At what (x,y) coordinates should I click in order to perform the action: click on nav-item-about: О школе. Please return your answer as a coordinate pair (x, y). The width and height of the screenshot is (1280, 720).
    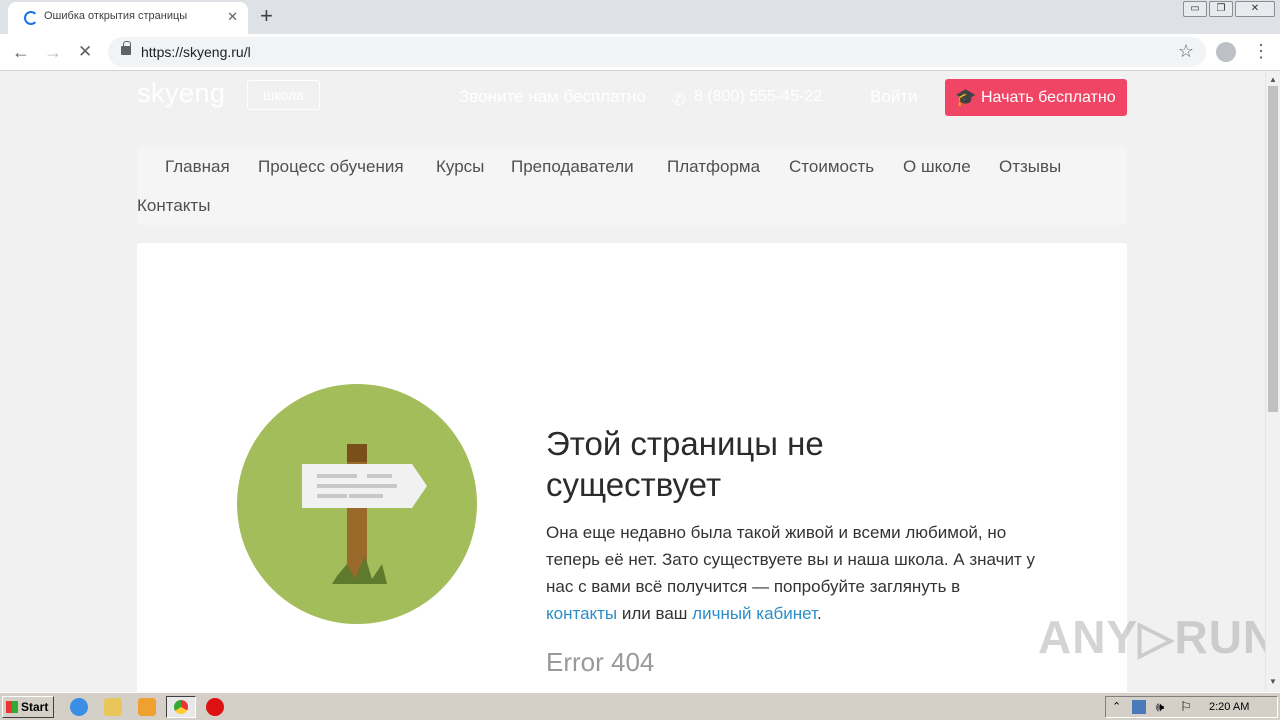
    Looking at the image, I should click on (937, 167).